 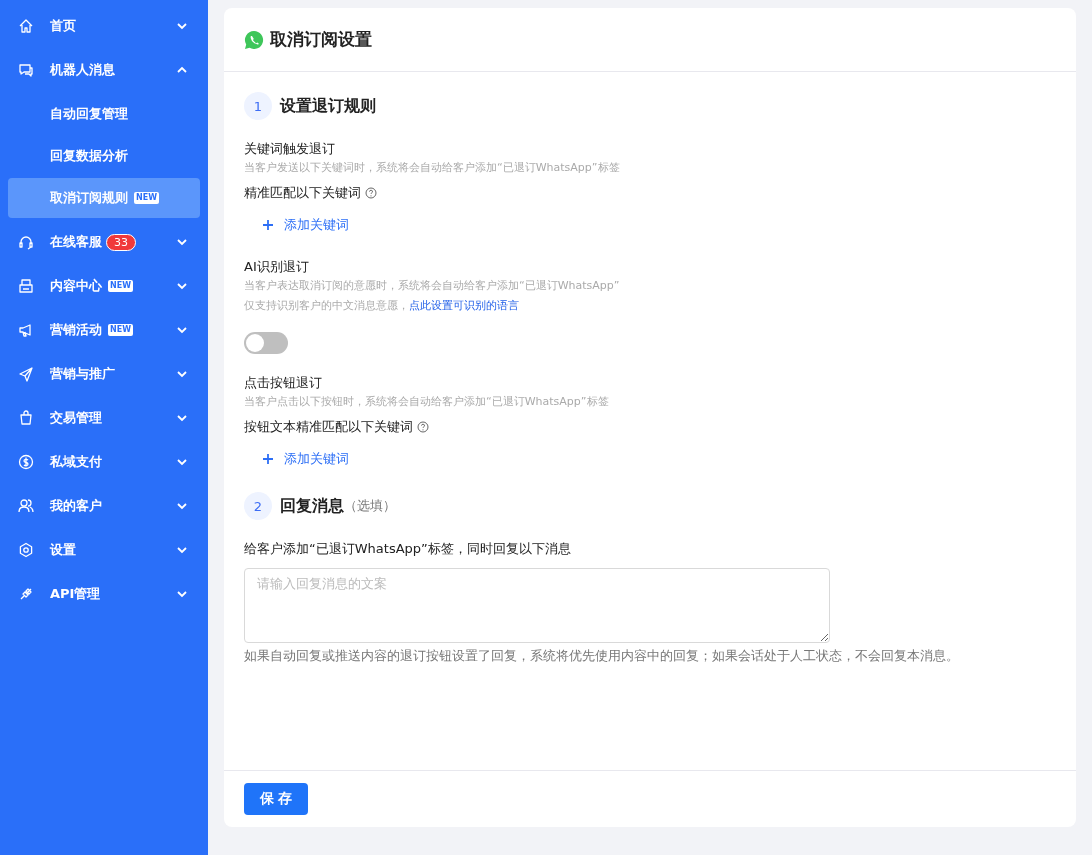 I want to click on match-label: 精准匹配以下关键词, so click(x=302, y=193).